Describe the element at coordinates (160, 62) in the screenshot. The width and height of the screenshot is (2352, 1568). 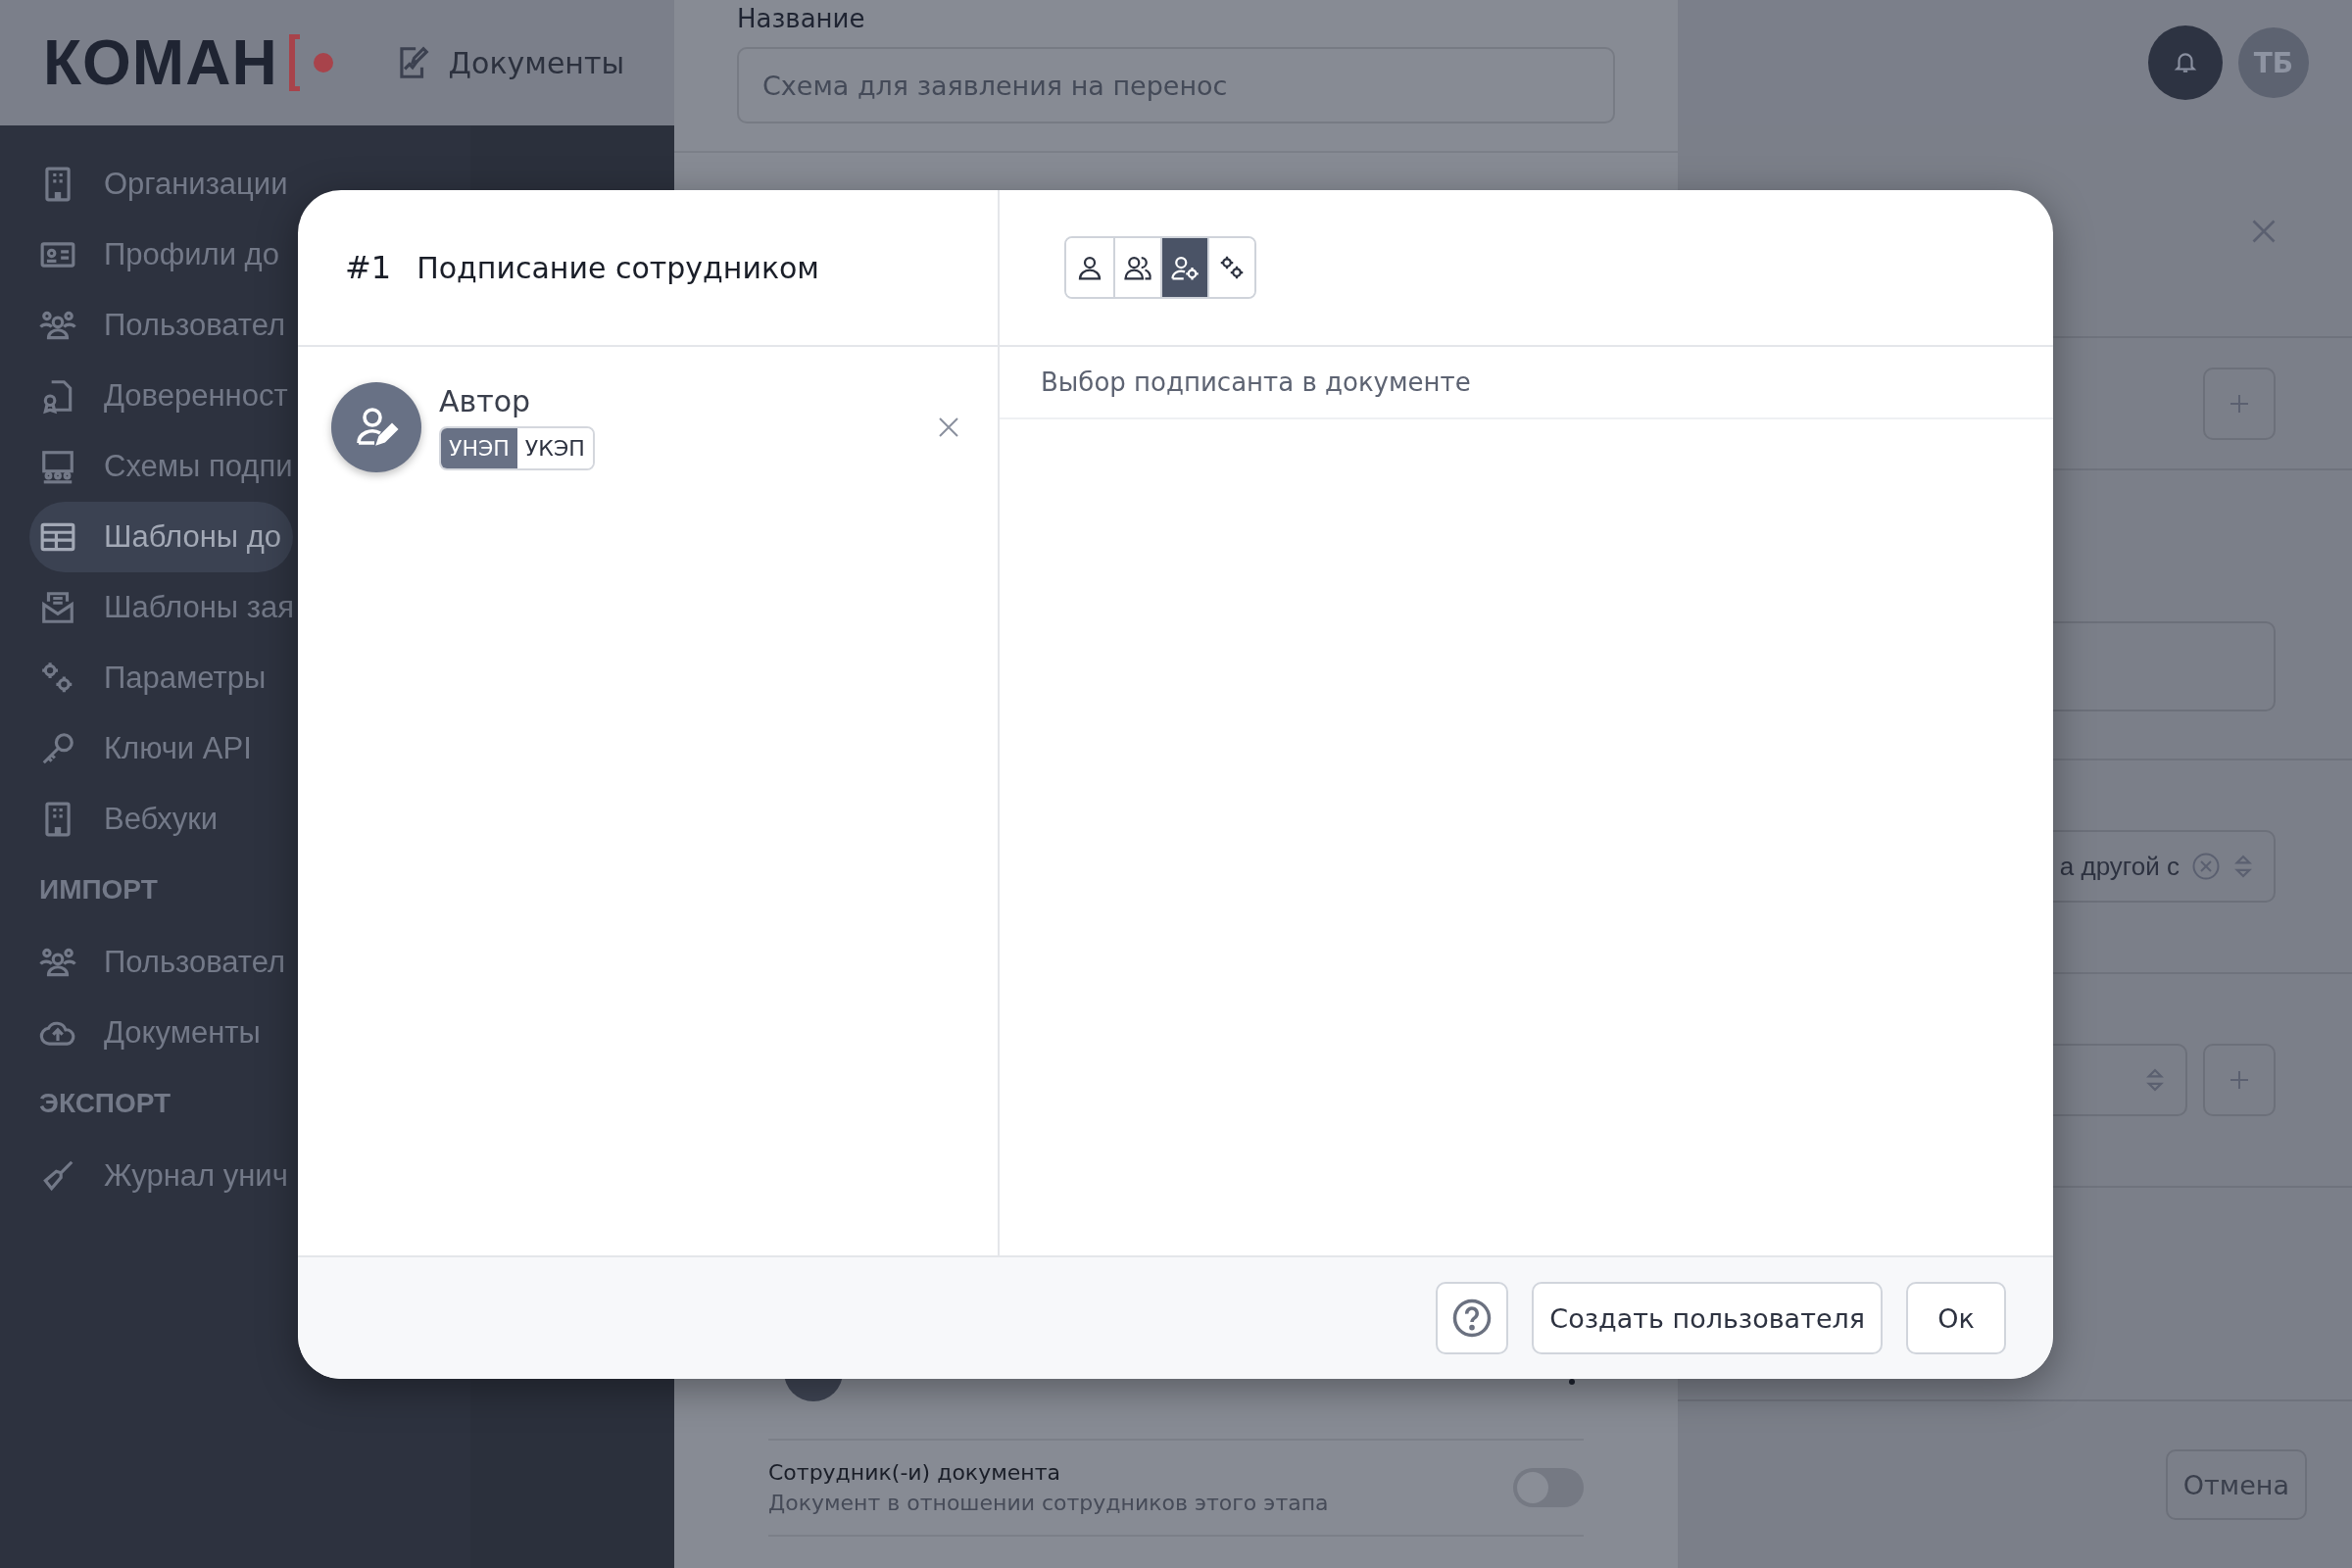
I see `logo-text: КОМАН` at that location.